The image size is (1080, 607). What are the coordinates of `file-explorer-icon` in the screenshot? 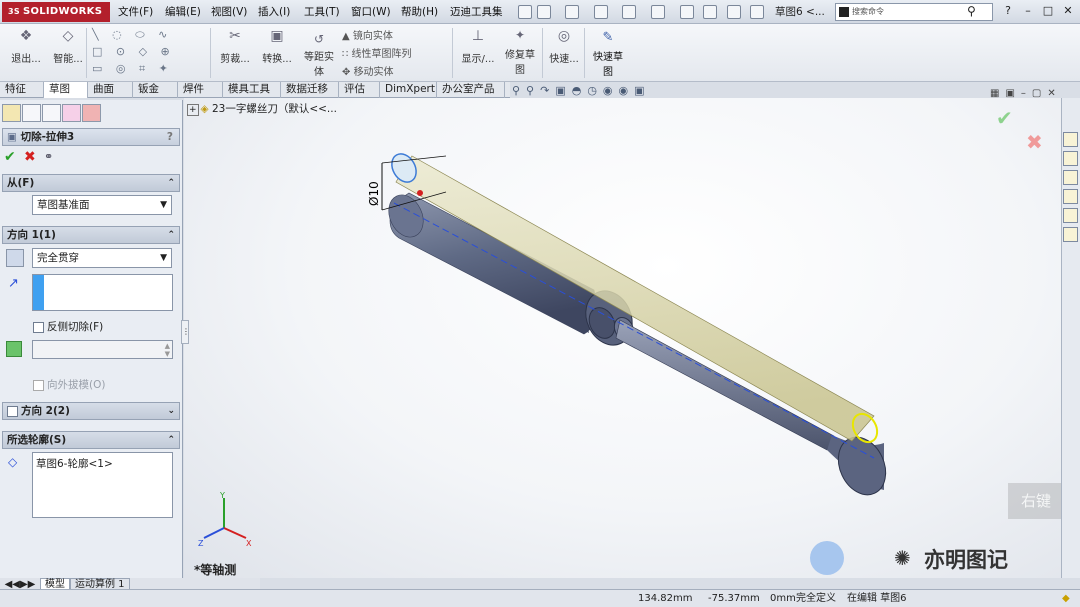 It's located at (1070, 196).